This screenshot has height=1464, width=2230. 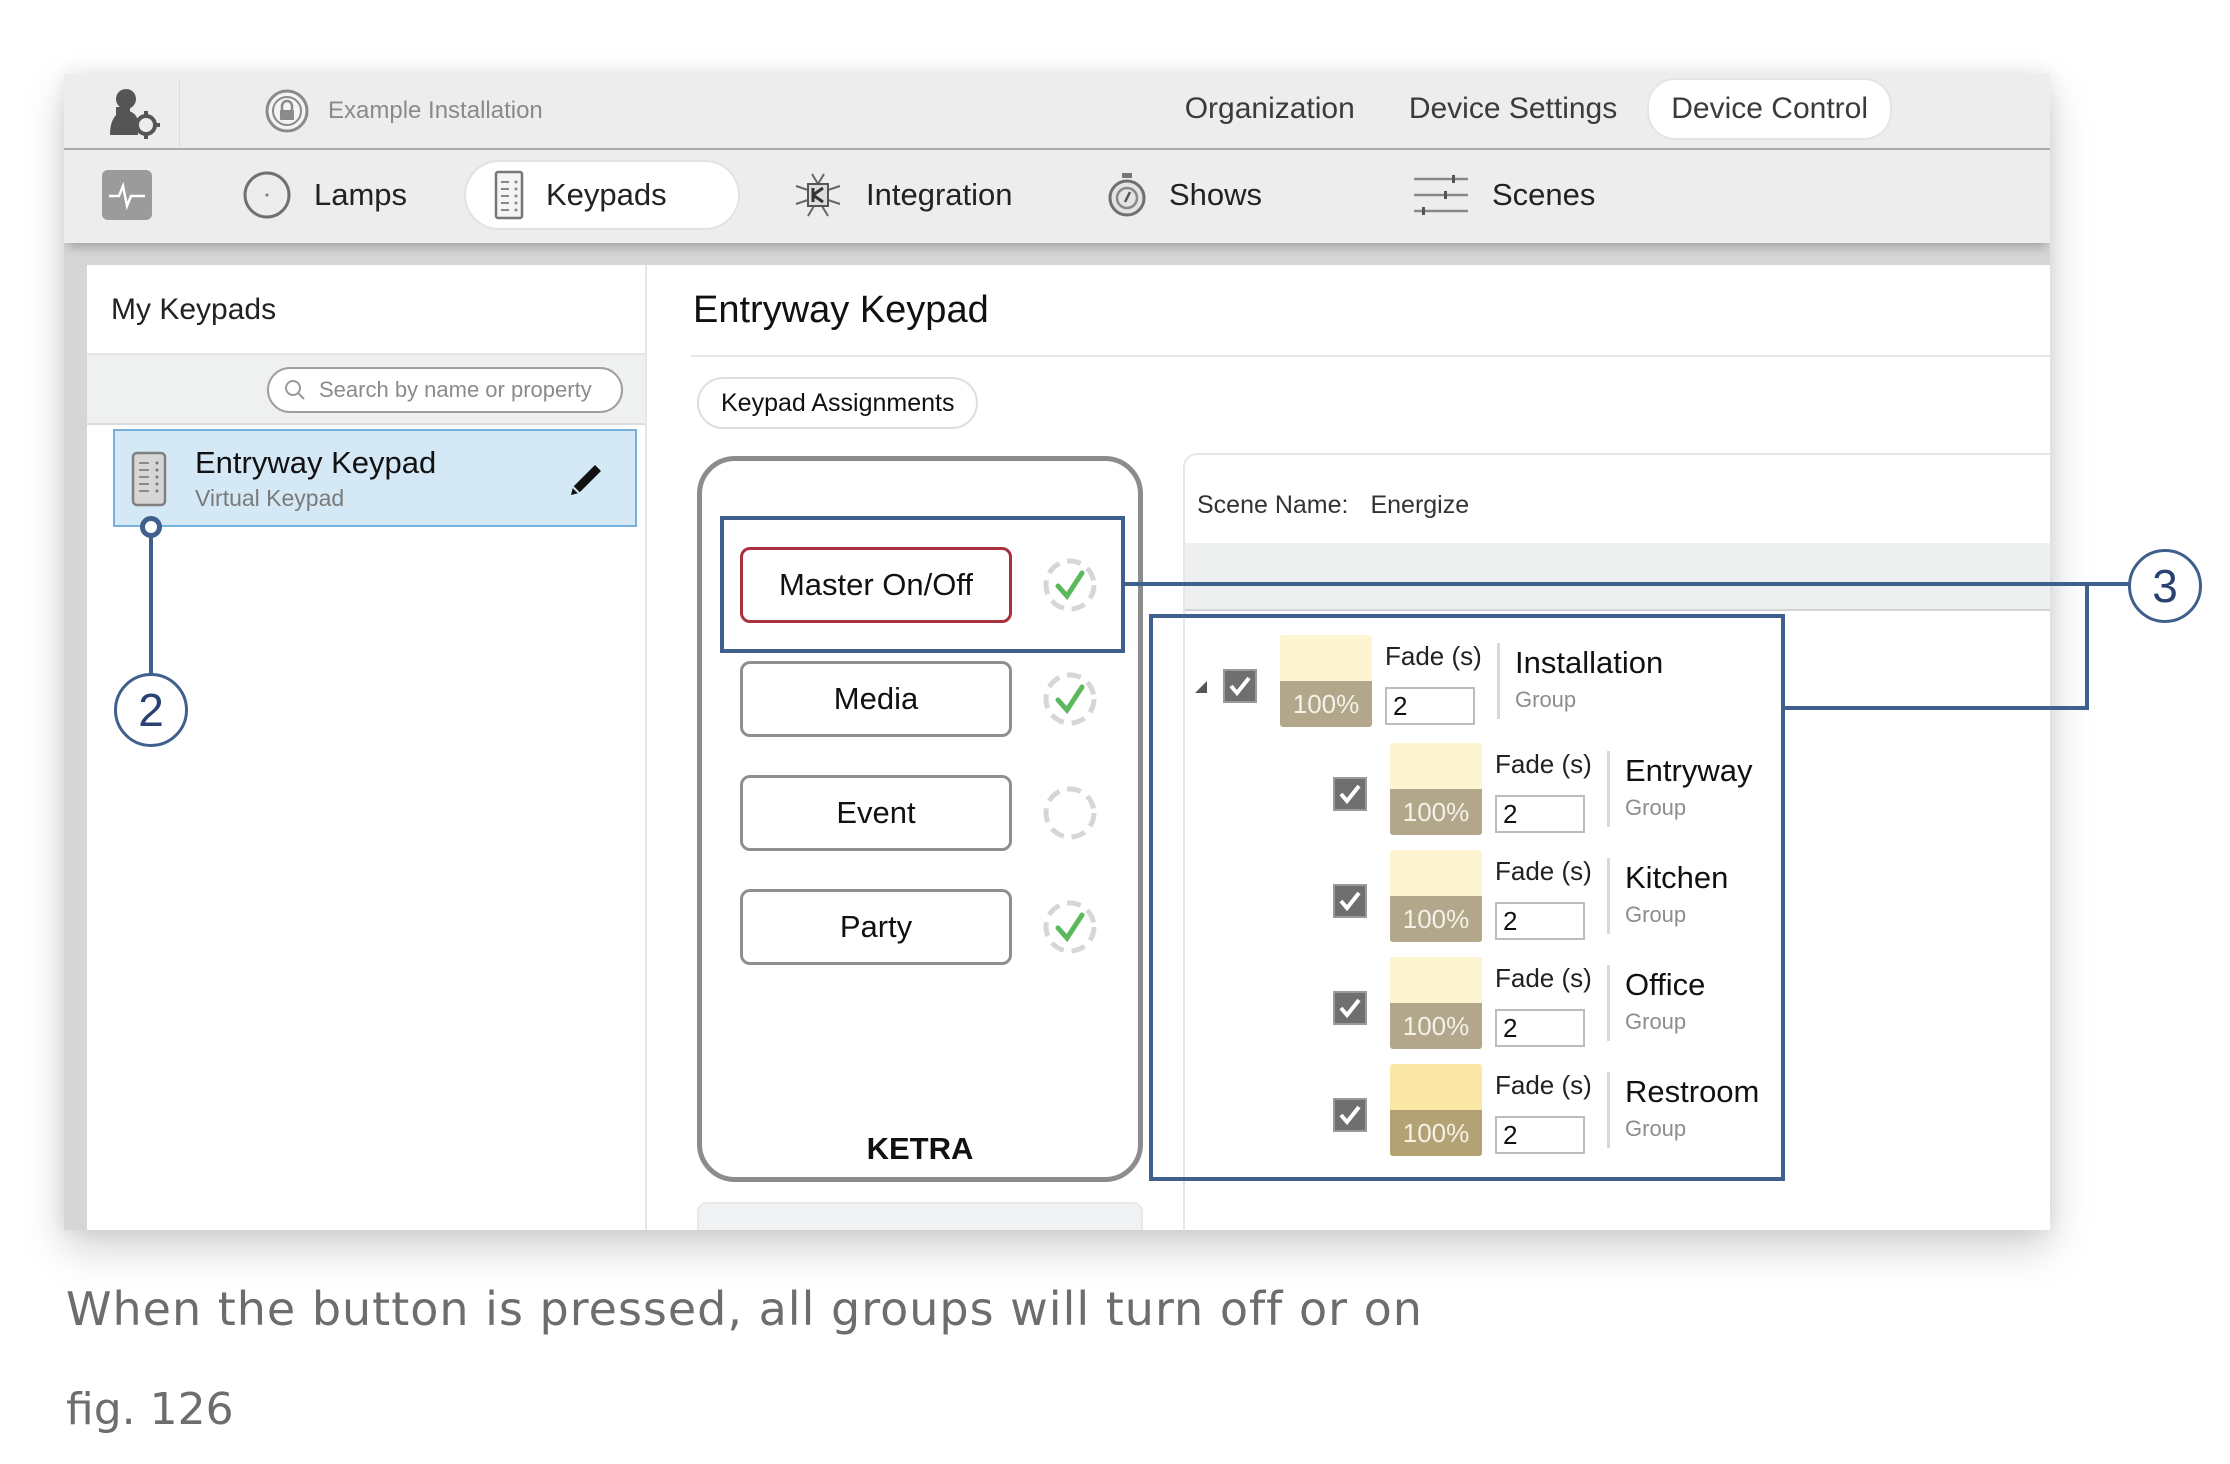 What do you see at coordinates (1485, 1009) in the screenshot?
I see `group-row-office: 100% Fade (s) Office Group` at bounding box center [1485, 1009].